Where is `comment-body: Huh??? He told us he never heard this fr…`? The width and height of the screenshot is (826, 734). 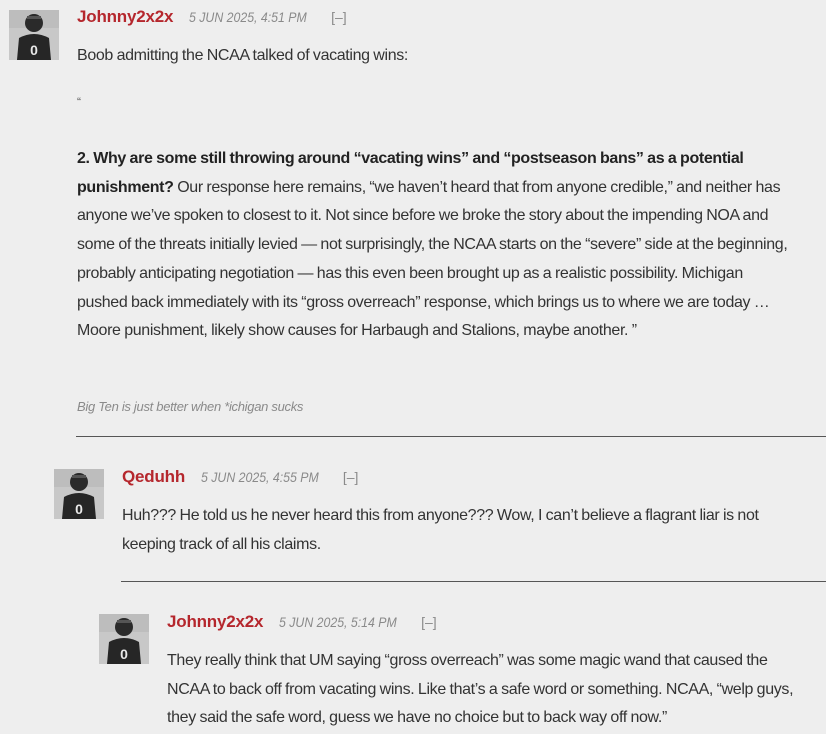
comment-body: Huh??? He told us he never heard this fr… is located at coordinates (440, 530).